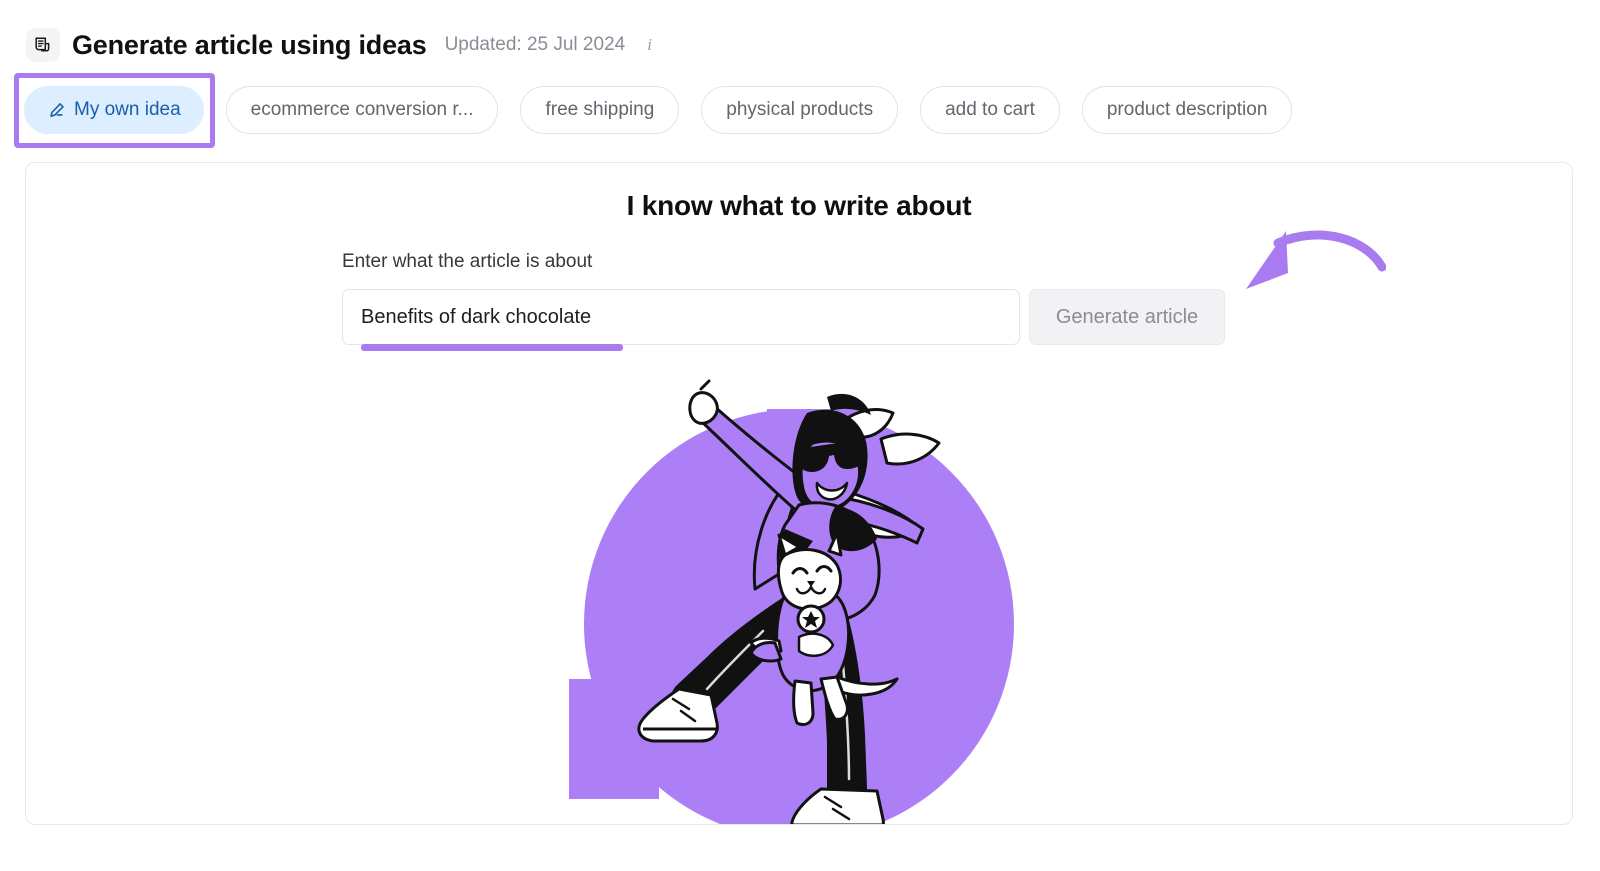 The image size is (1600, 871). What do you see at coordinates (43, 45) in the screenshot?
I see `article-document-icon` at bounding box center [43, 45].